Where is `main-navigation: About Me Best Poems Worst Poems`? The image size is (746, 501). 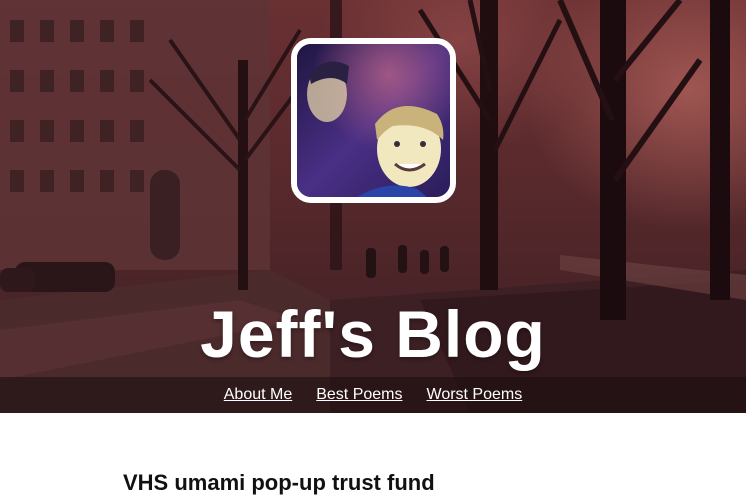
main-navigation: About Me Best Poems Worst Poems is located at coordinates (373, 395).